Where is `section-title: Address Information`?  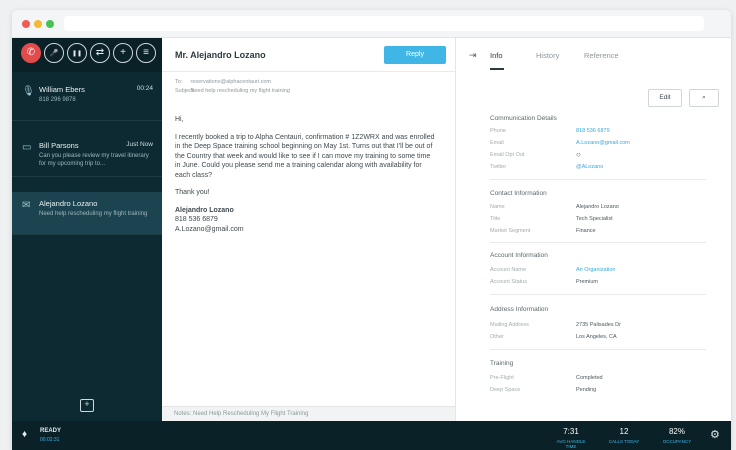
section-title: Address Information is located at coordinates (519, 309).